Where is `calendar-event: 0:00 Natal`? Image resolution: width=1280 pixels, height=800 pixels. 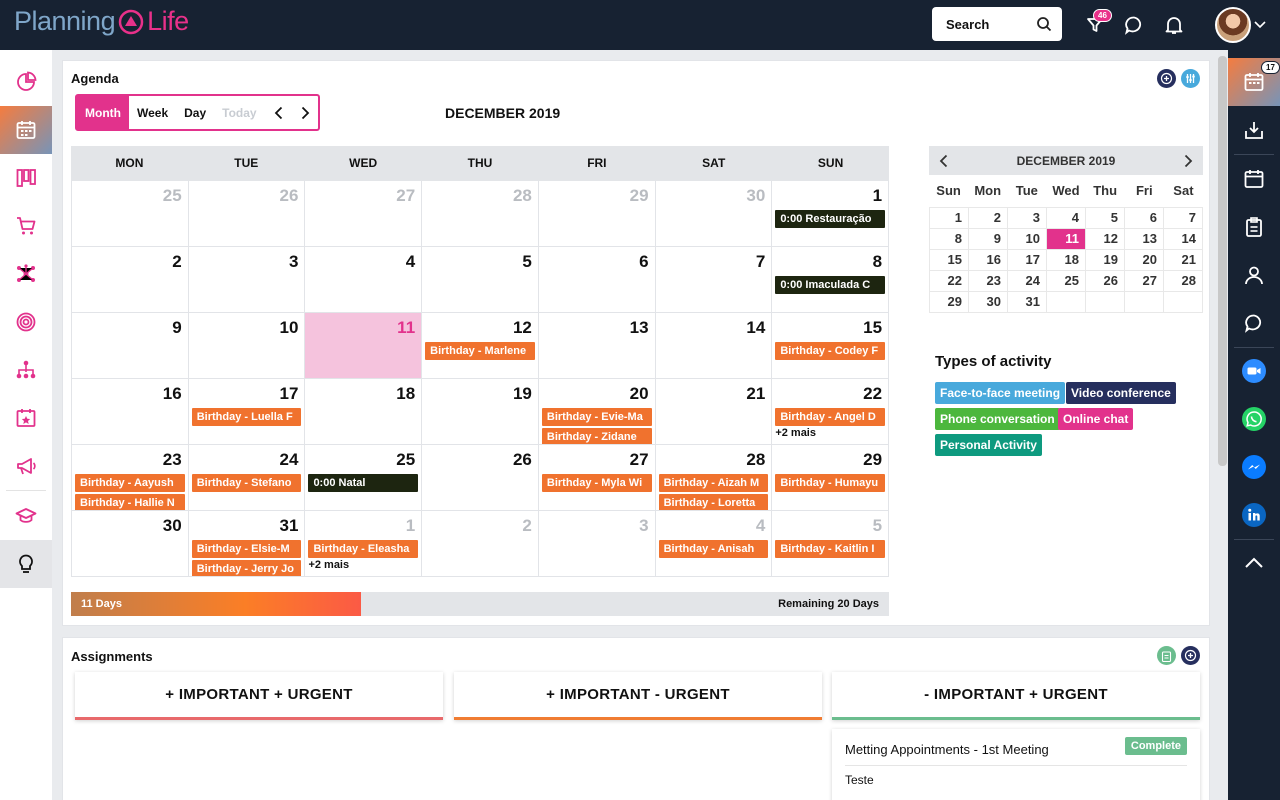
calendar-event: 0:00 Natal is located at coordinates (363, 483).